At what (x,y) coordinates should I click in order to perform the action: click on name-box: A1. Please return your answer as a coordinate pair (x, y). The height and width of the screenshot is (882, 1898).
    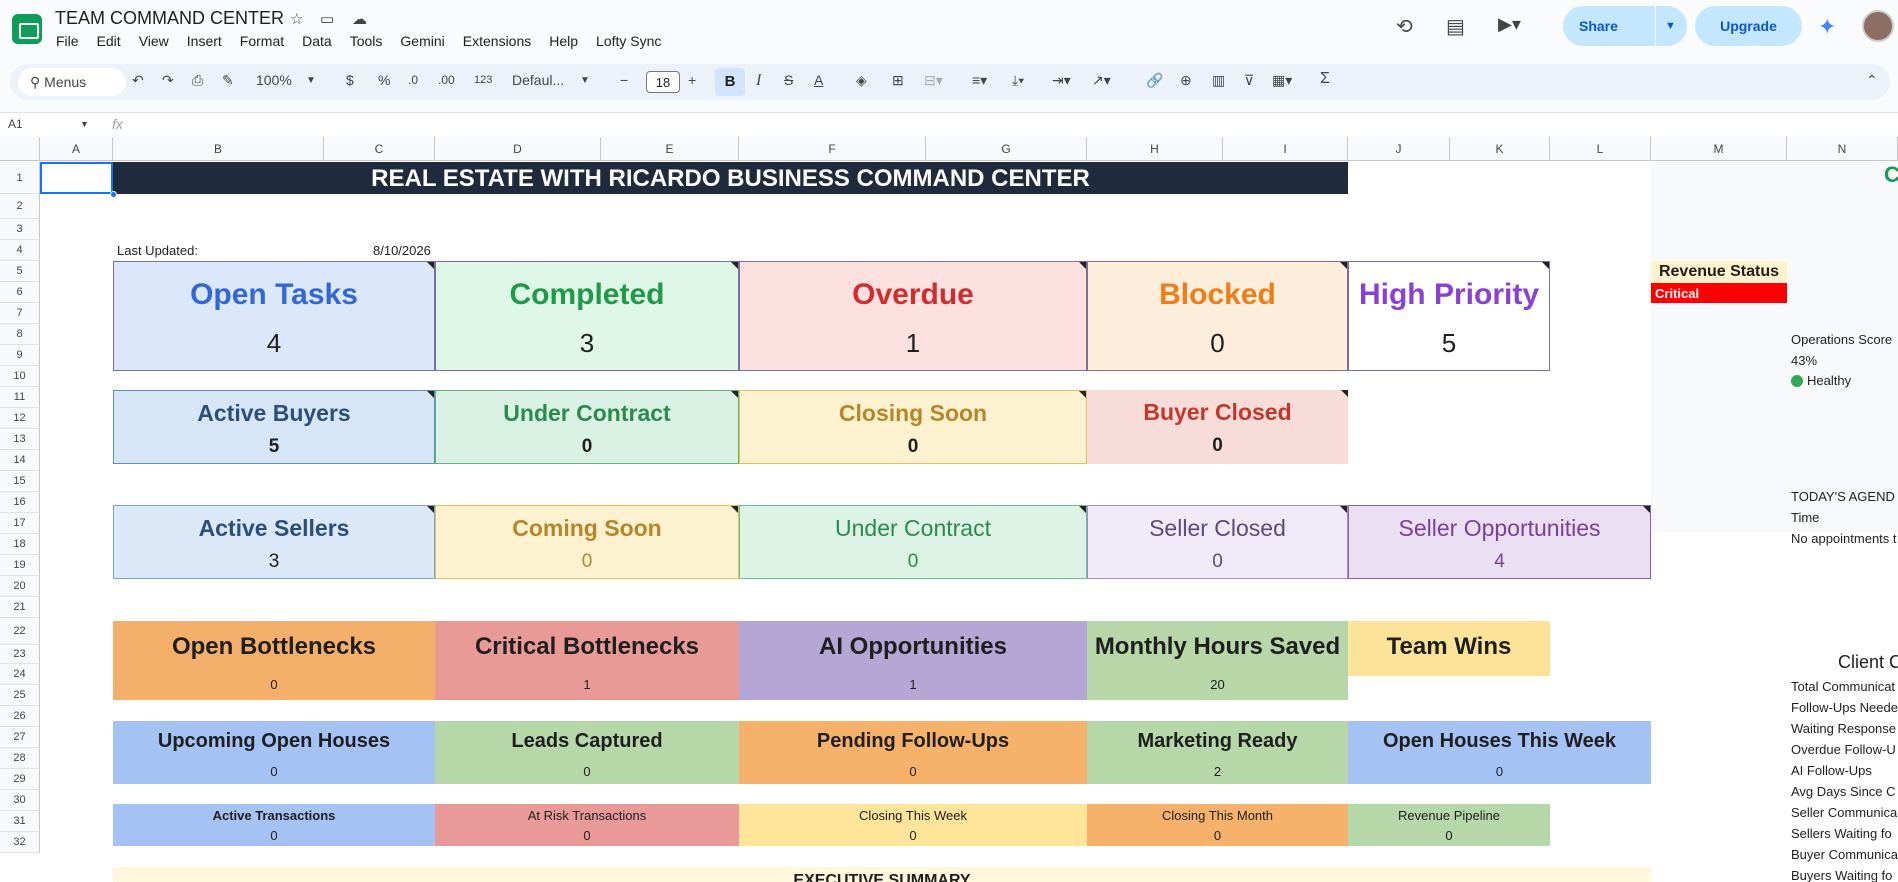
    Looking at the image, I should click on (15, 124).